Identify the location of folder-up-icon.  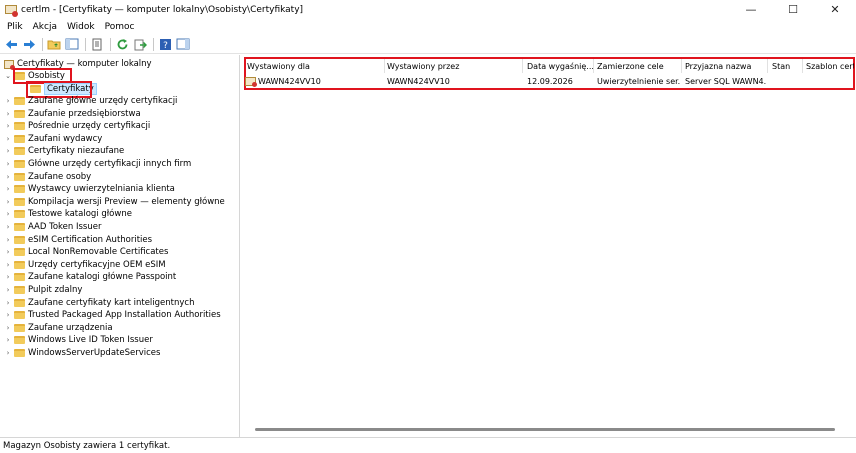
(54, 44).